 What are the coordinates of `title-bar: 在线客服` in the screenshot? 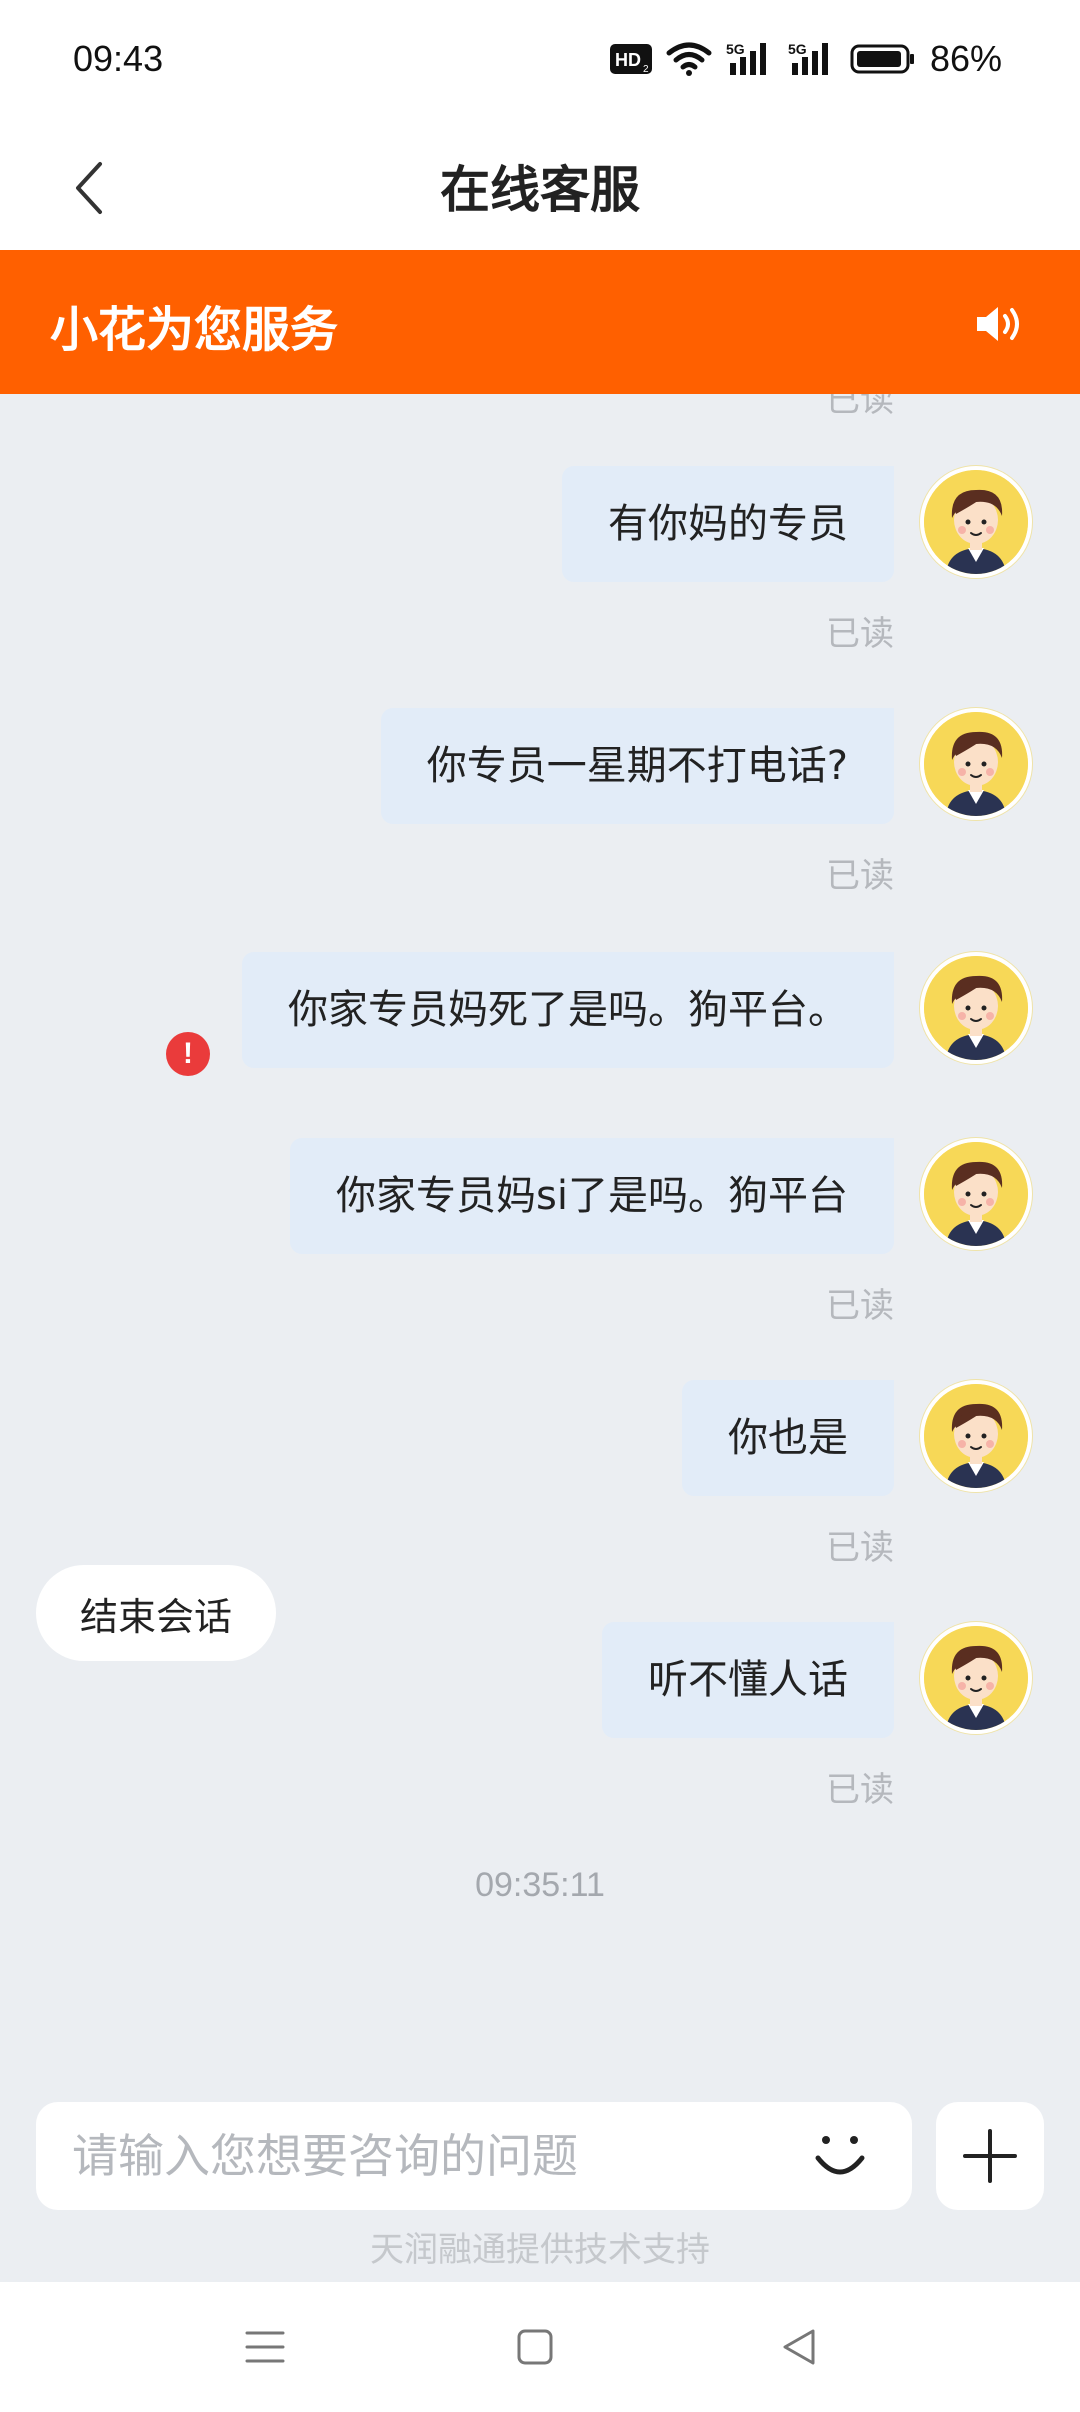 It's located at (540, 187).